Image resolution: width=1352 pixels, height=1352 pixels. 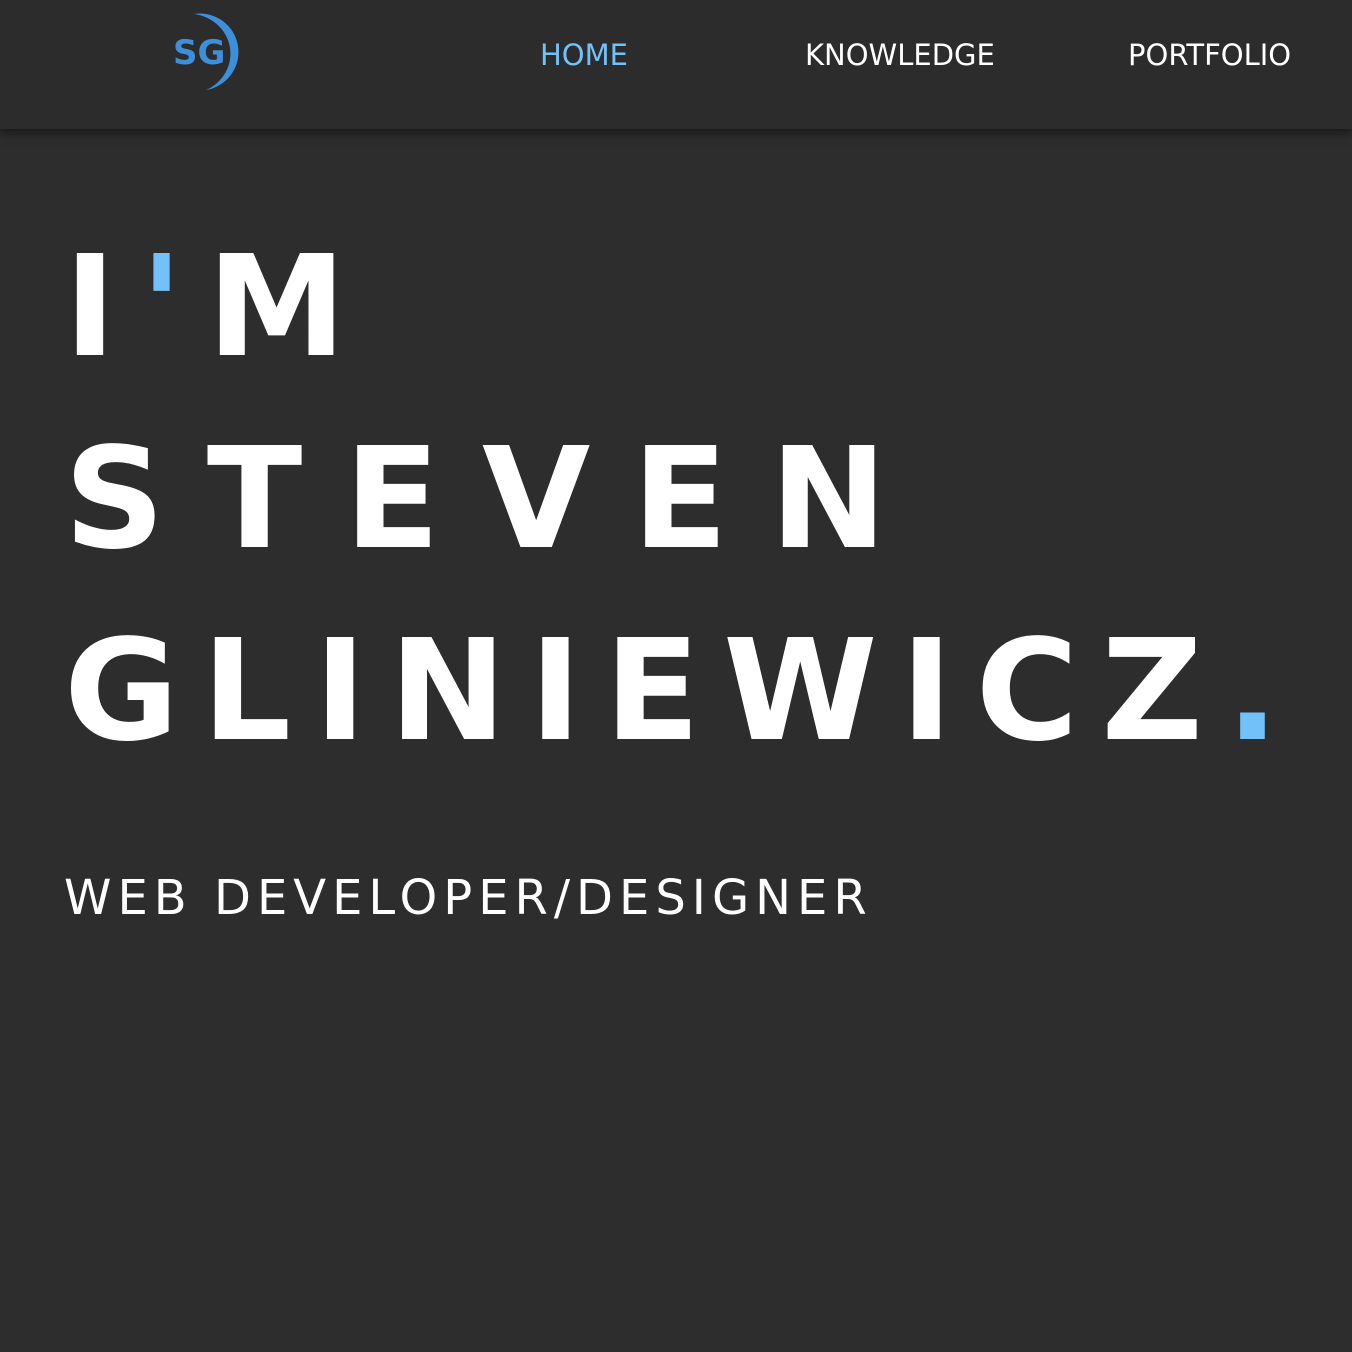 What do you see at coordinates (900, 55) in the screenshot?
I see `nav-knowledge-link: KNOWLEDGE` at bounding box center [900, 55].